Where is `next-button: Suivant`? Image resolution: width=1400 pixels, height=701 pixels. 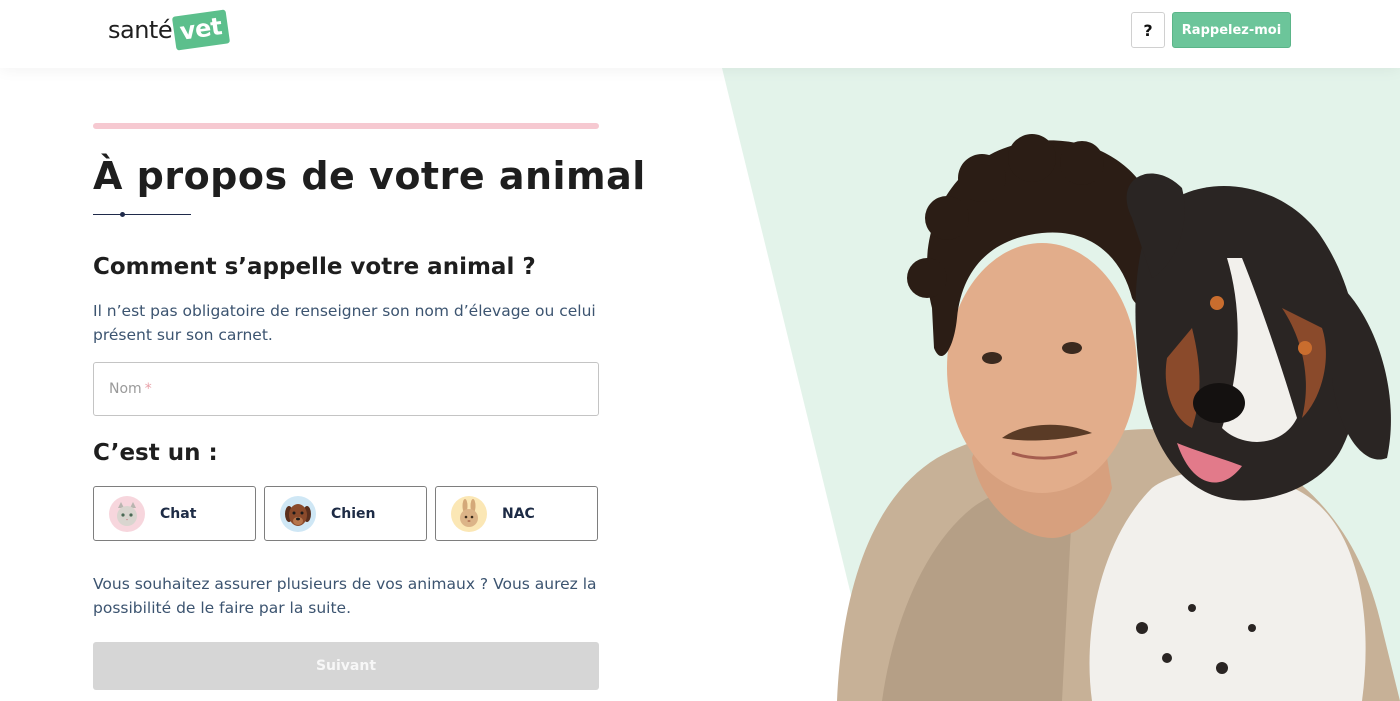
next-button: Suivant is located at coordinates (346, 666).